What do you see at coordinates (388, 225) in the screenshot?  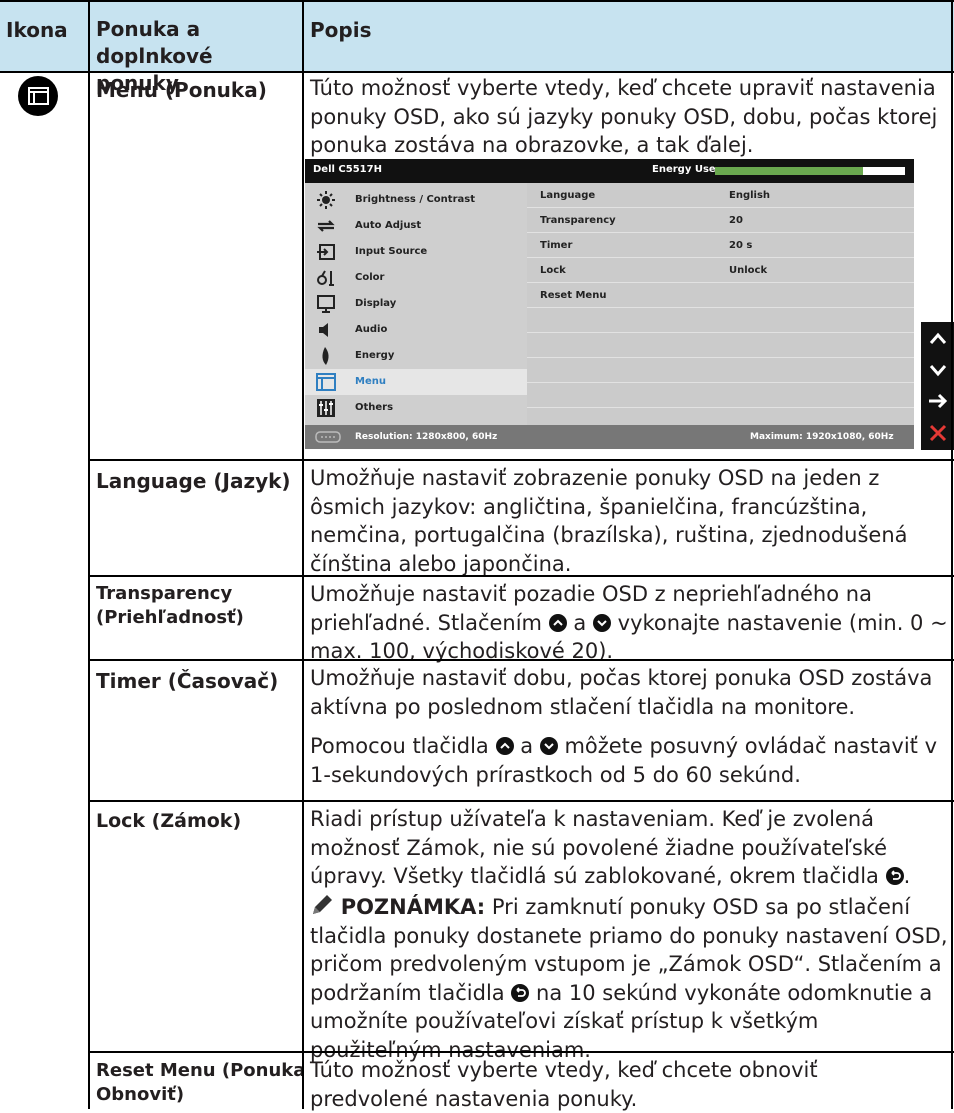 I see `osd-sidebar-label: Auto Adjust` at bounding box center [388, 225].